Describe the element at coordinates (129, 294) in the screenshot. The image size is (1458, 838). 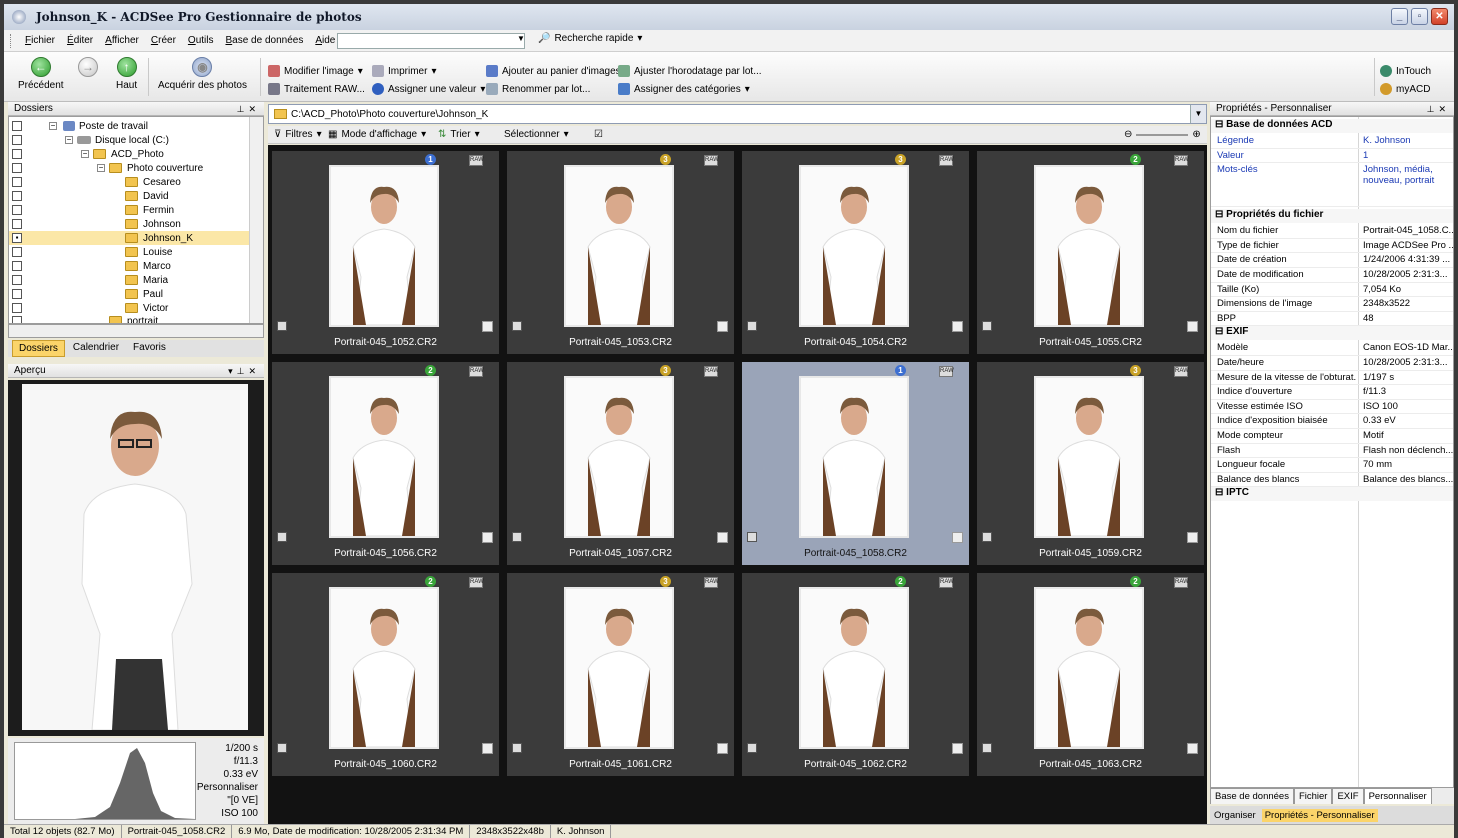
I see `tree-item-paul: Paul` at that location.